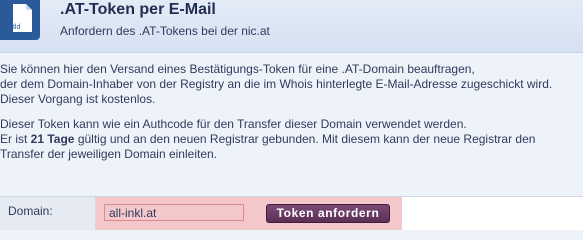  What do you see at coordinates (138, 9) in the screenshot?
I see `page-title: .AT-Token per E-Mail` at bounding box center [138, 9].